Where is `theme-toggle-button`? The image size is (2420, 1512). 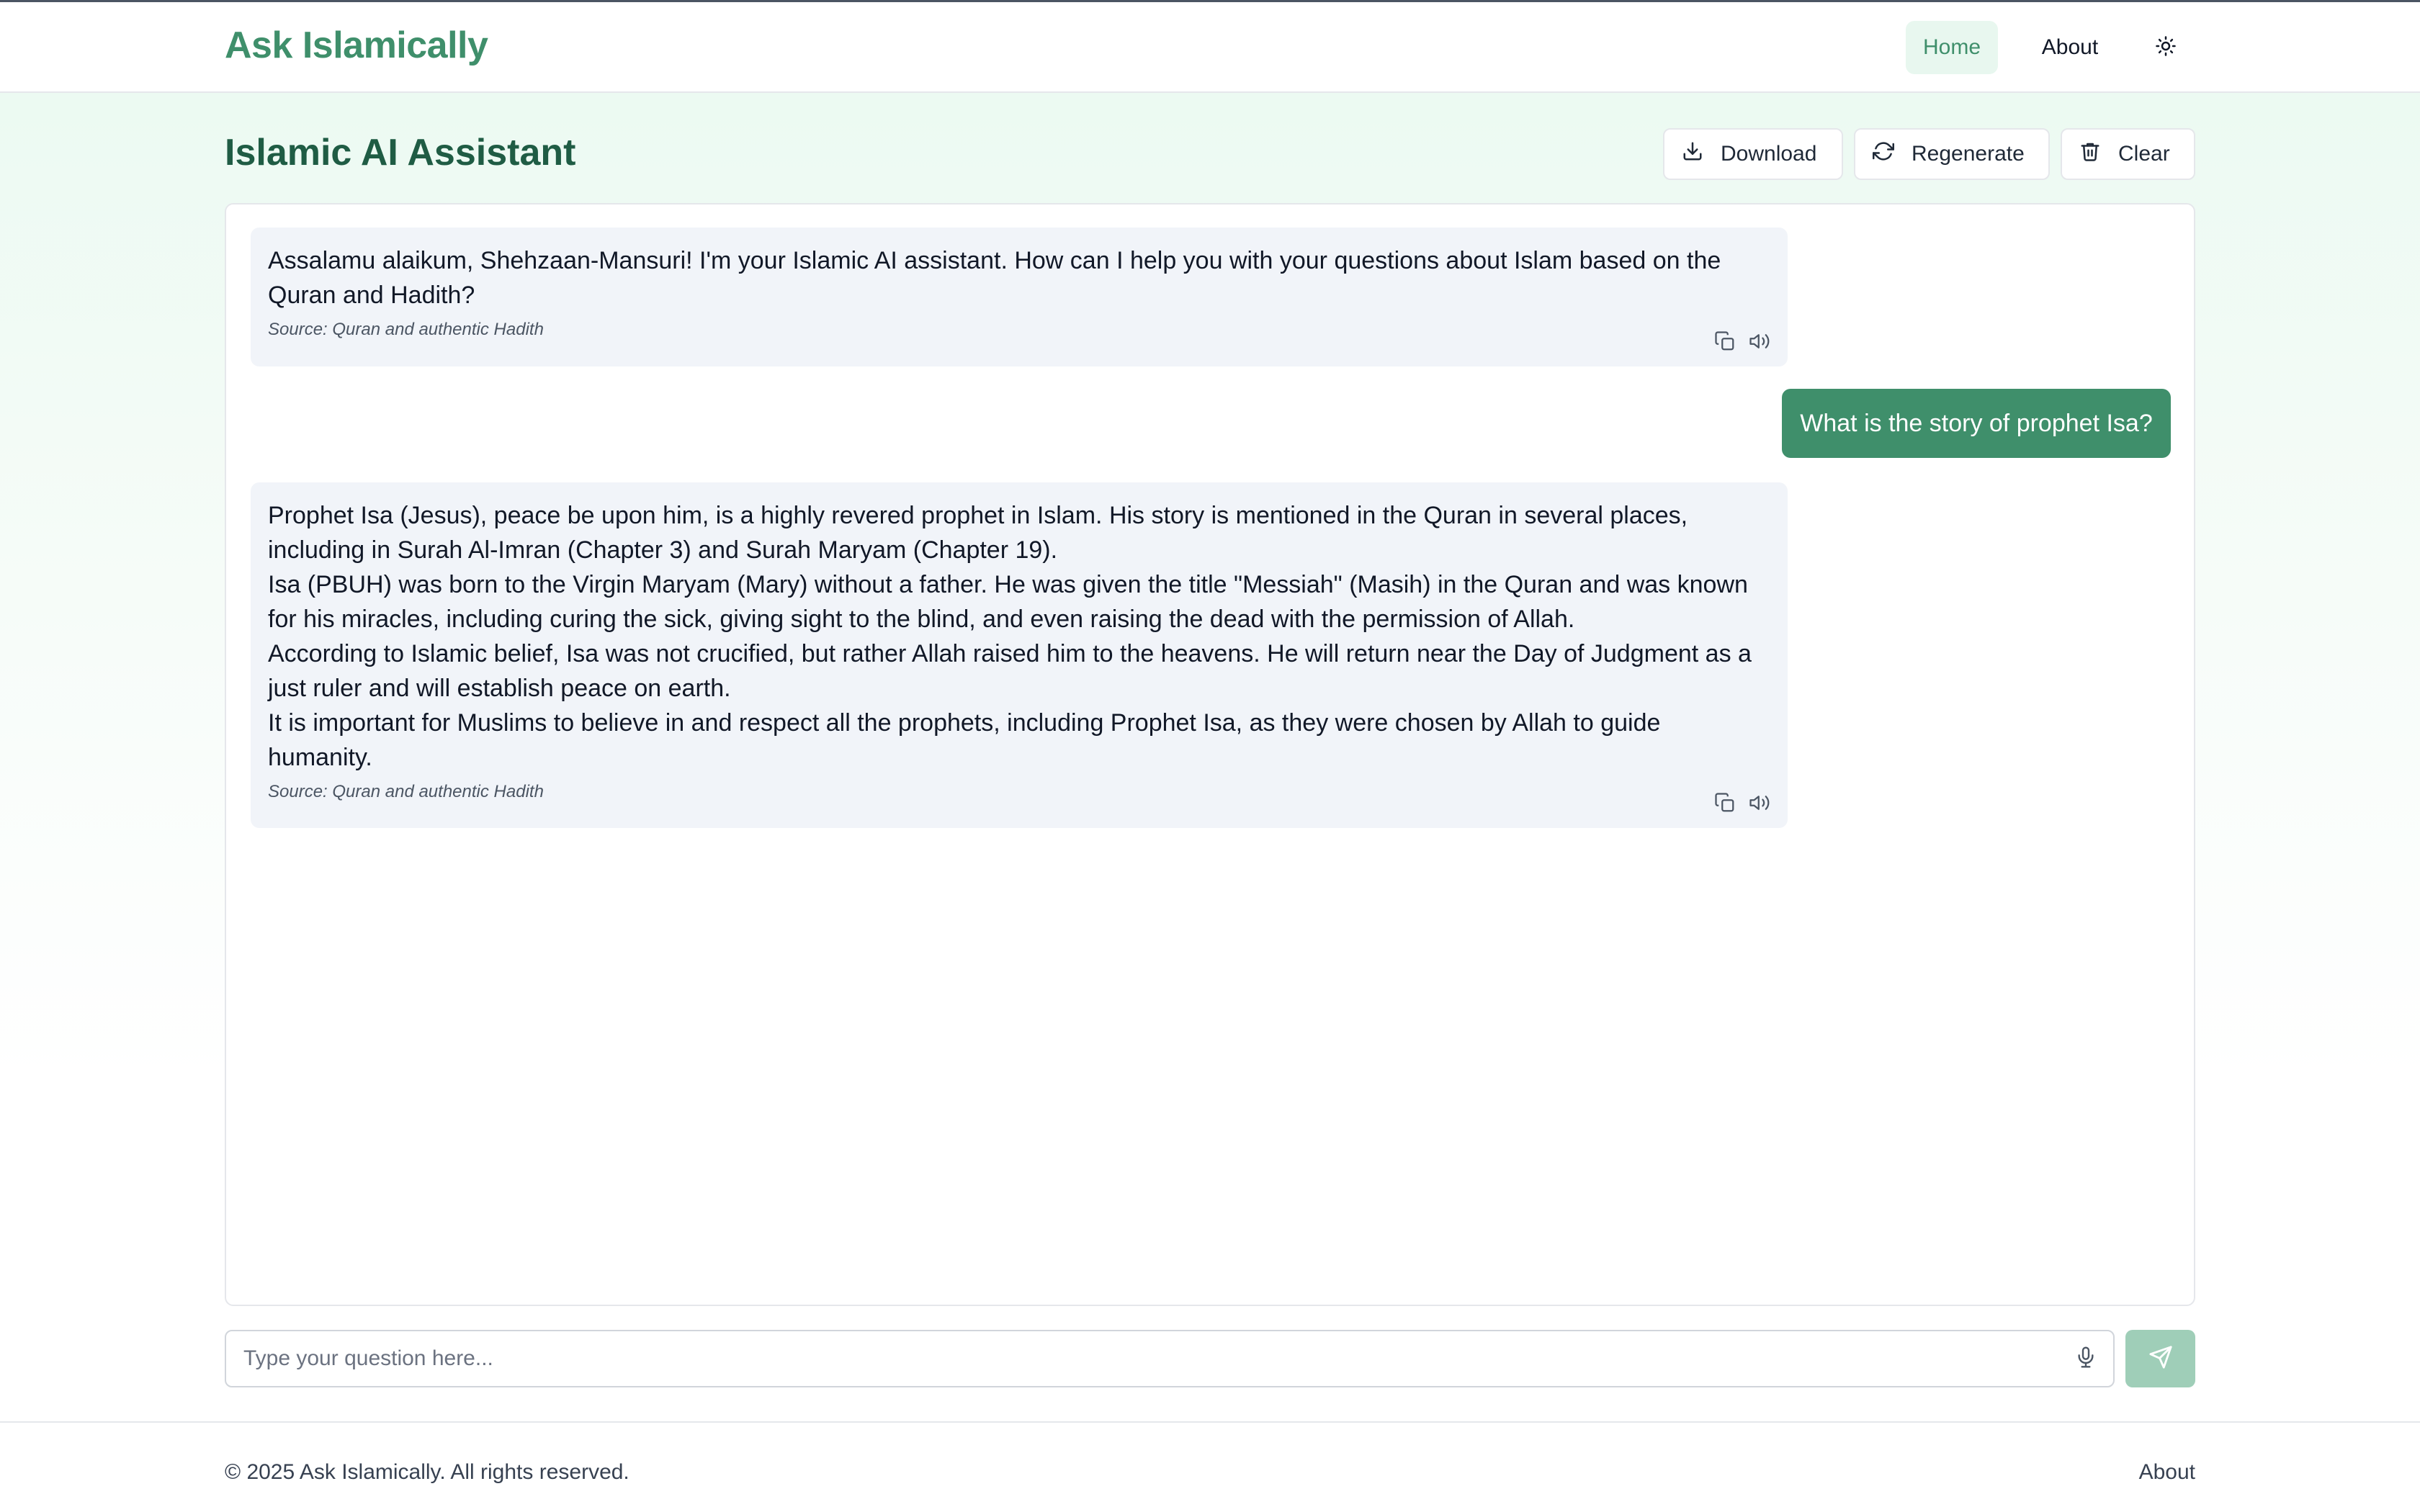 theme-toggle-button is located at coordinates (2166, 47).